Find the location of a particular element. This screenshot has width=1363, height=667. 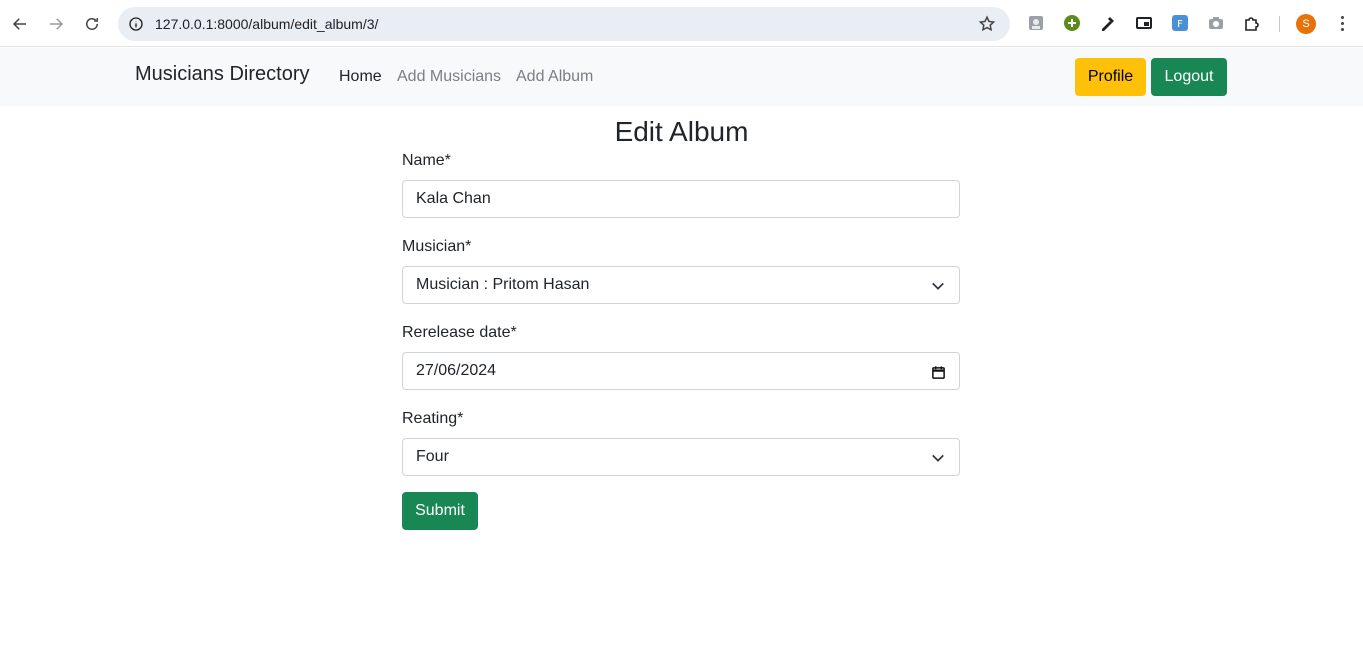

release-date-input: 27/06/2024 is located at coordinates (681, 371).